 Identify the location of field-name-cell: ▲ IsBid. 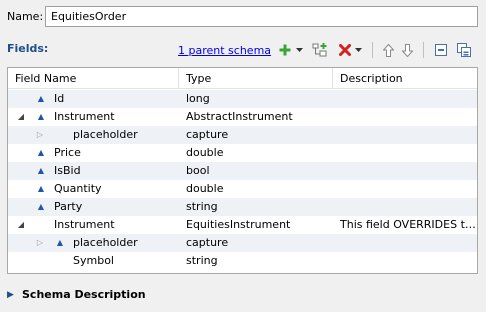
(93, 171).